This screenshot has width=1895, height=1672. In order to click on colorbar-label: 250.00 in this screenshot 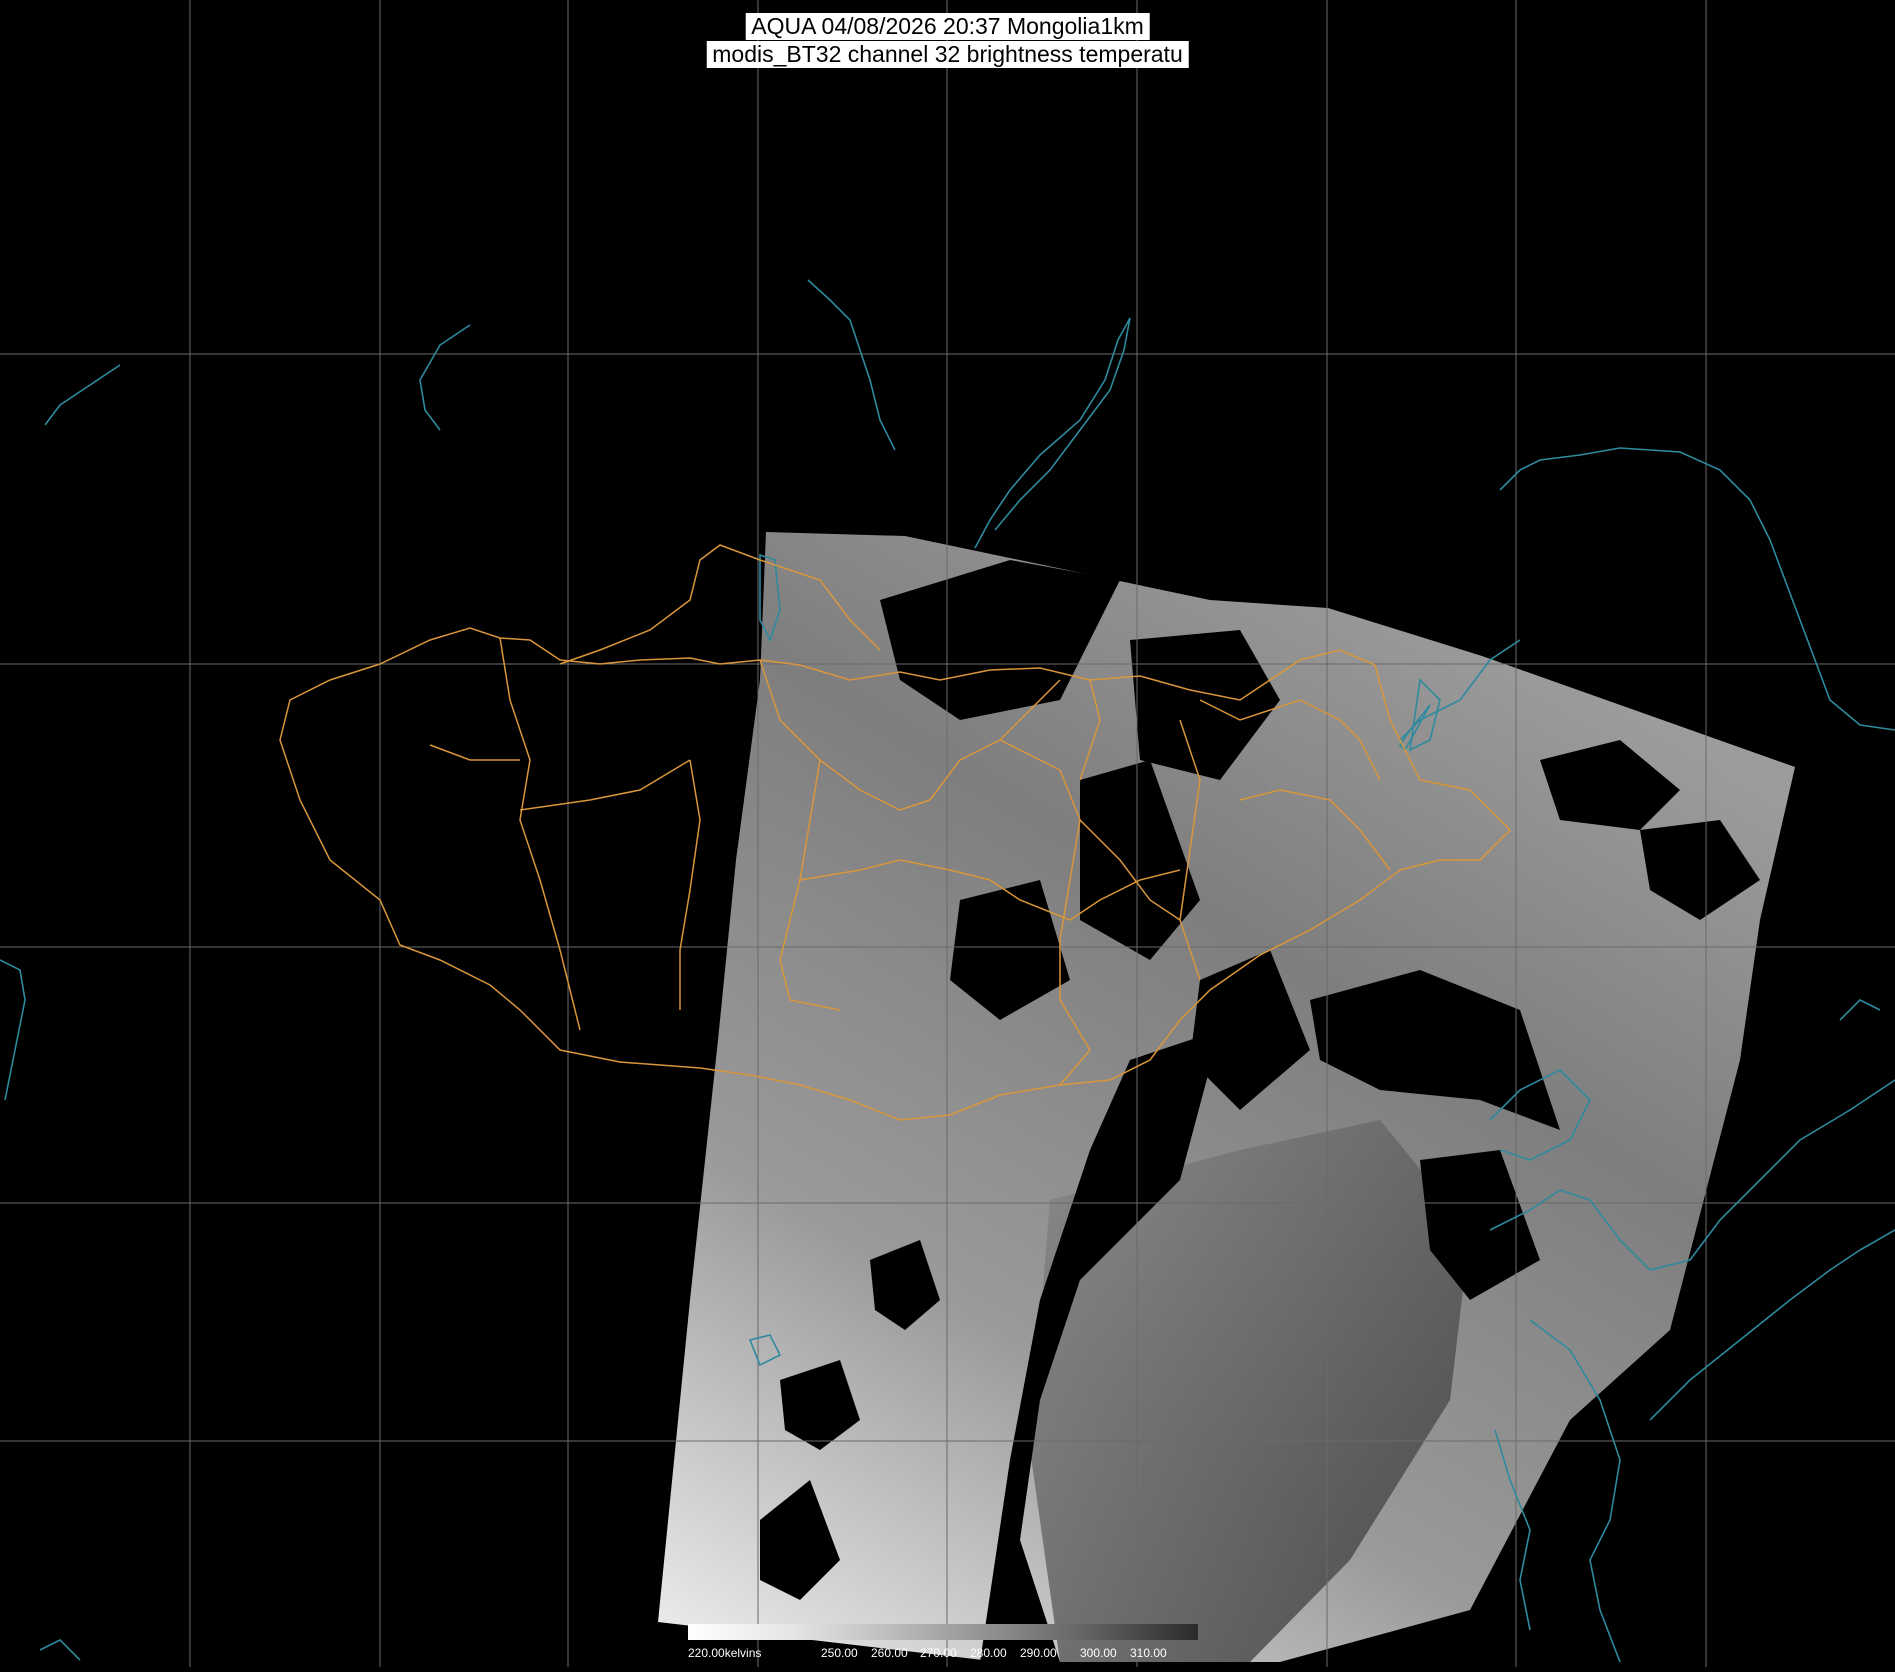, I will do `click(839, 1653)`.